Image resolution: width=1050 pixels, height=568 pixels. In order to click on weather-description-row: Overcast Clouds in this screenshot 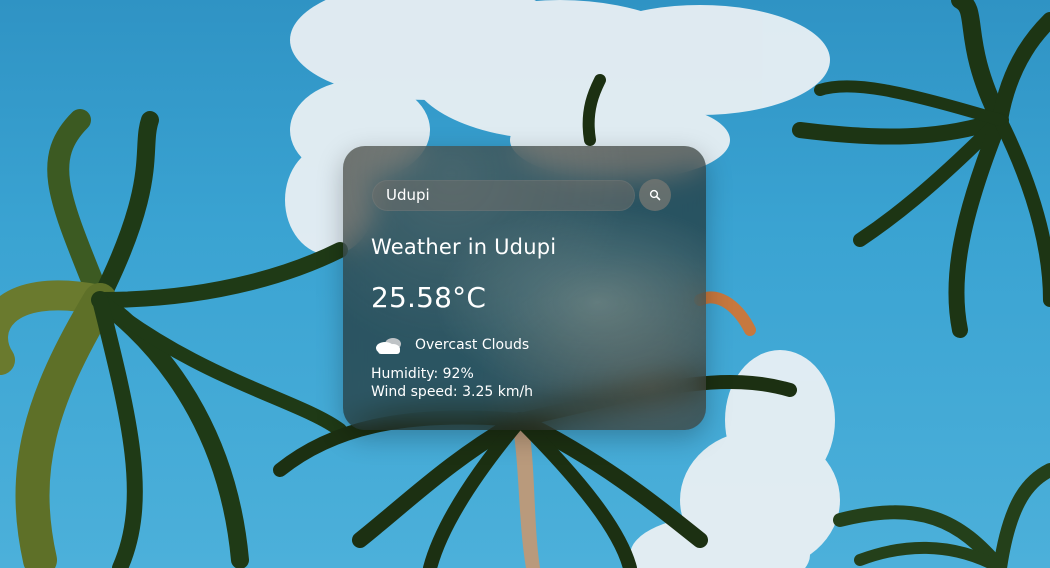, I will do `click(451, 345)`.